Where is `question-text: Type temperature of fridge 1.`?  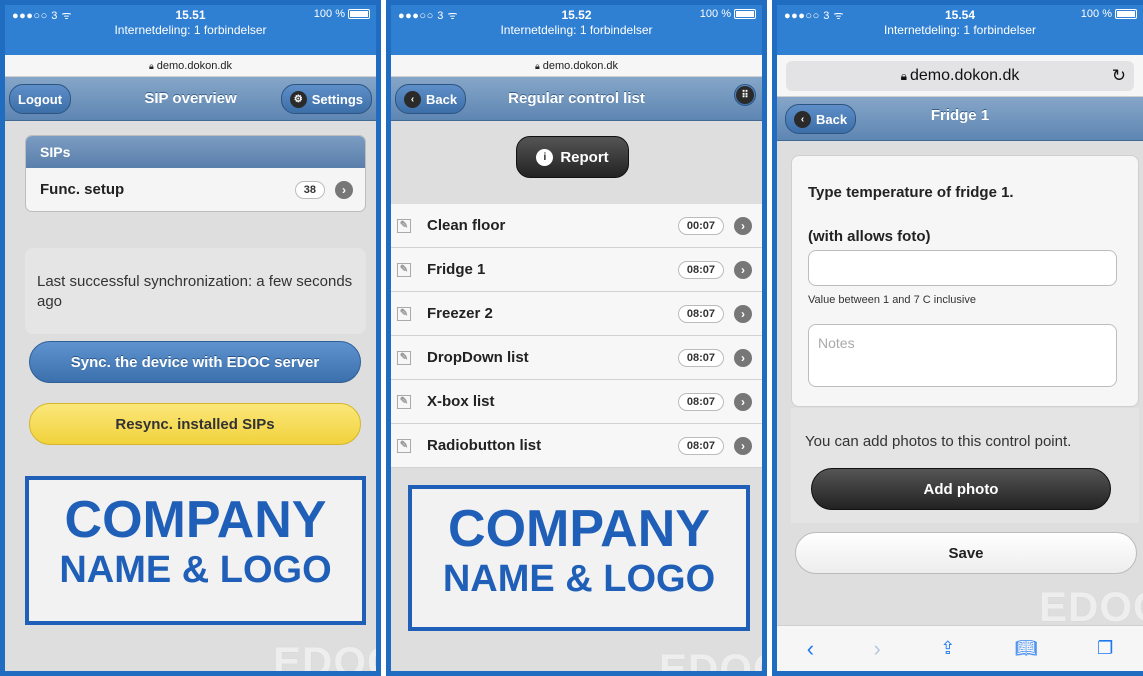
question-text: Type temperature of fridge 1. is located at coordinates (911, 192).